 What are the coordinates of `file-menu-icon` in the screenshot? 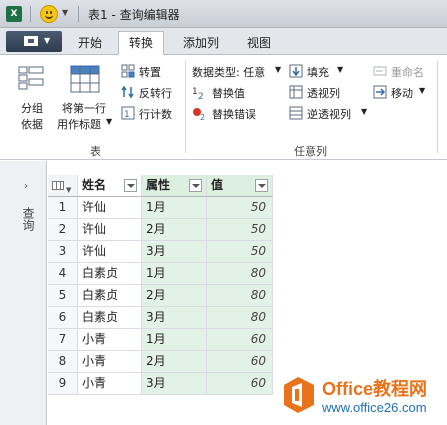 It's located at (31, 41).